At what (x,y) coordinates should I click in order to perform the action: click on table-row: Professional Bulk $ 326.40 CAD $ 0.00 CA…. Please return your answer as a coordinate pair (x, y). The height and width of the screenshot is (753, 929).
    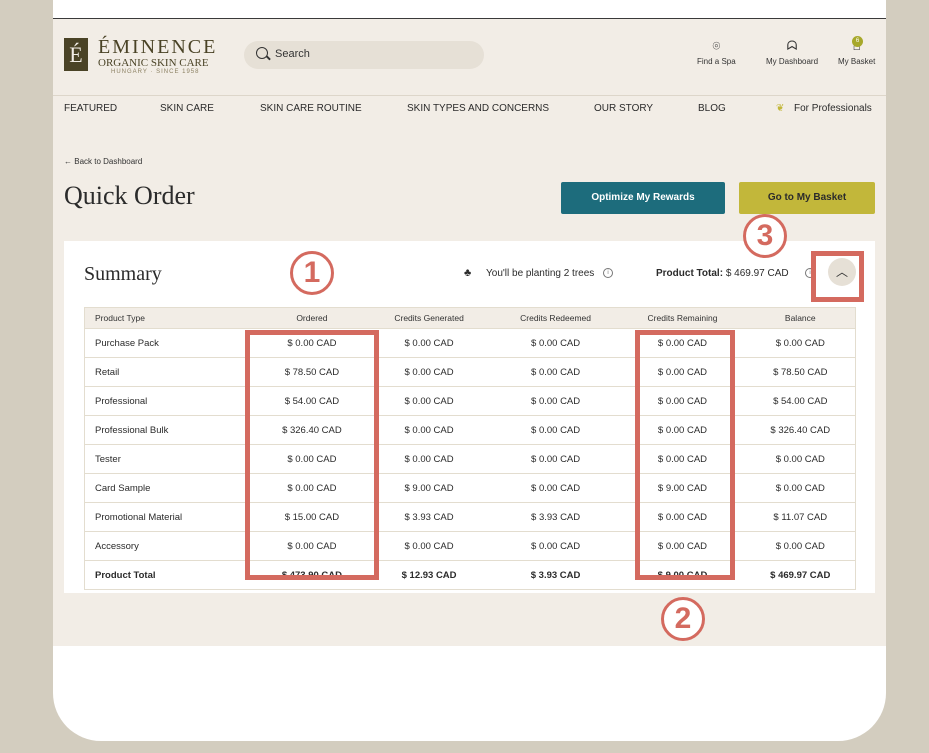
    Looking at the image, I should click on (470, 430).